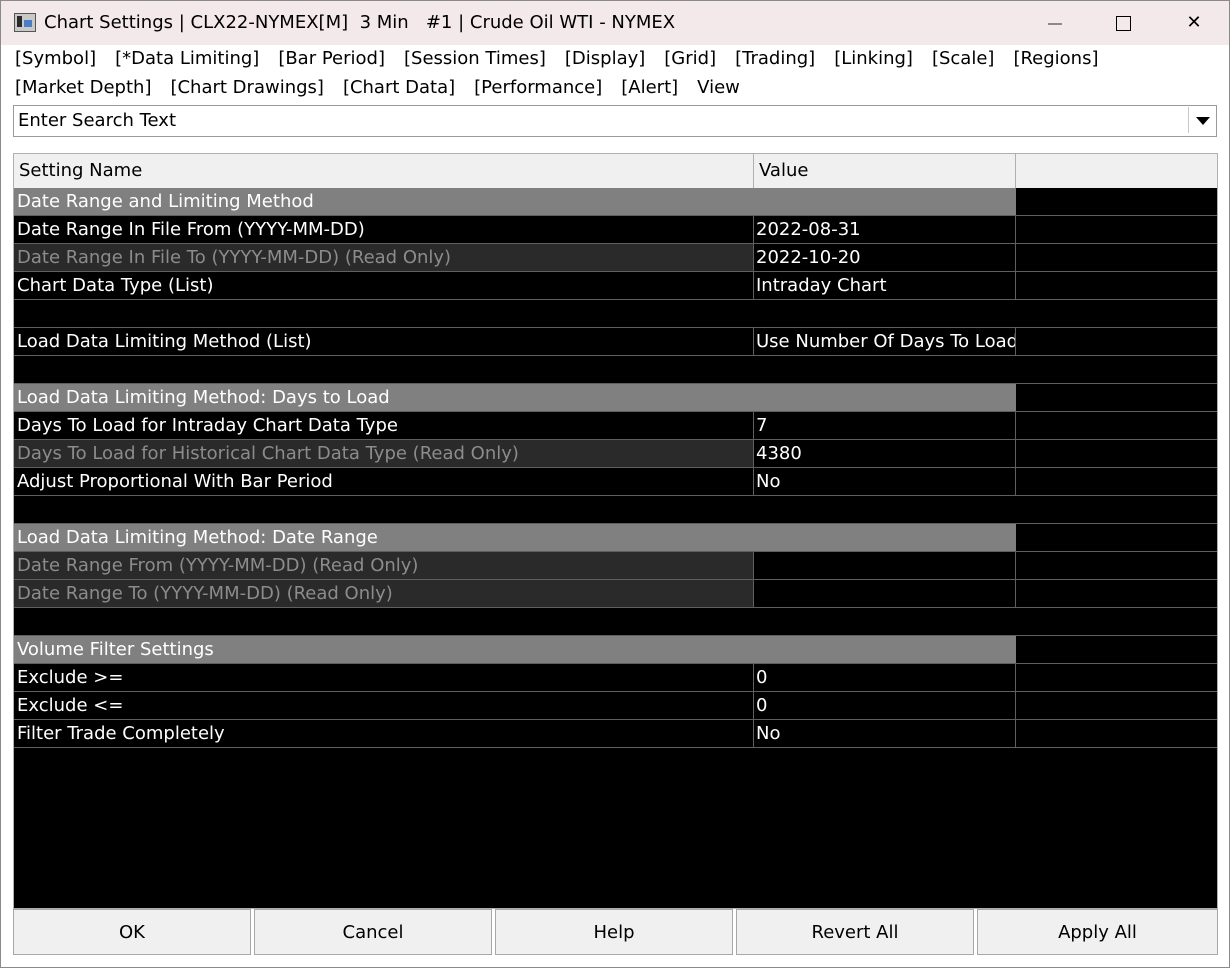  I want to click on close-button: ✕, so click(1194, 23).